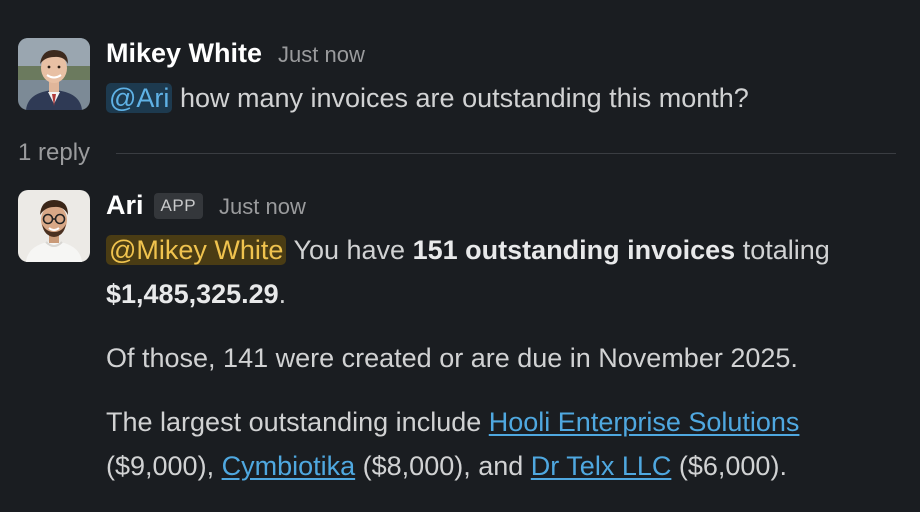 The height and width of the screenshot is (512, 920). Describe the element at coordinates (160, 466) in the screenshot. I see `amount-text: ($9,000),` at that location.